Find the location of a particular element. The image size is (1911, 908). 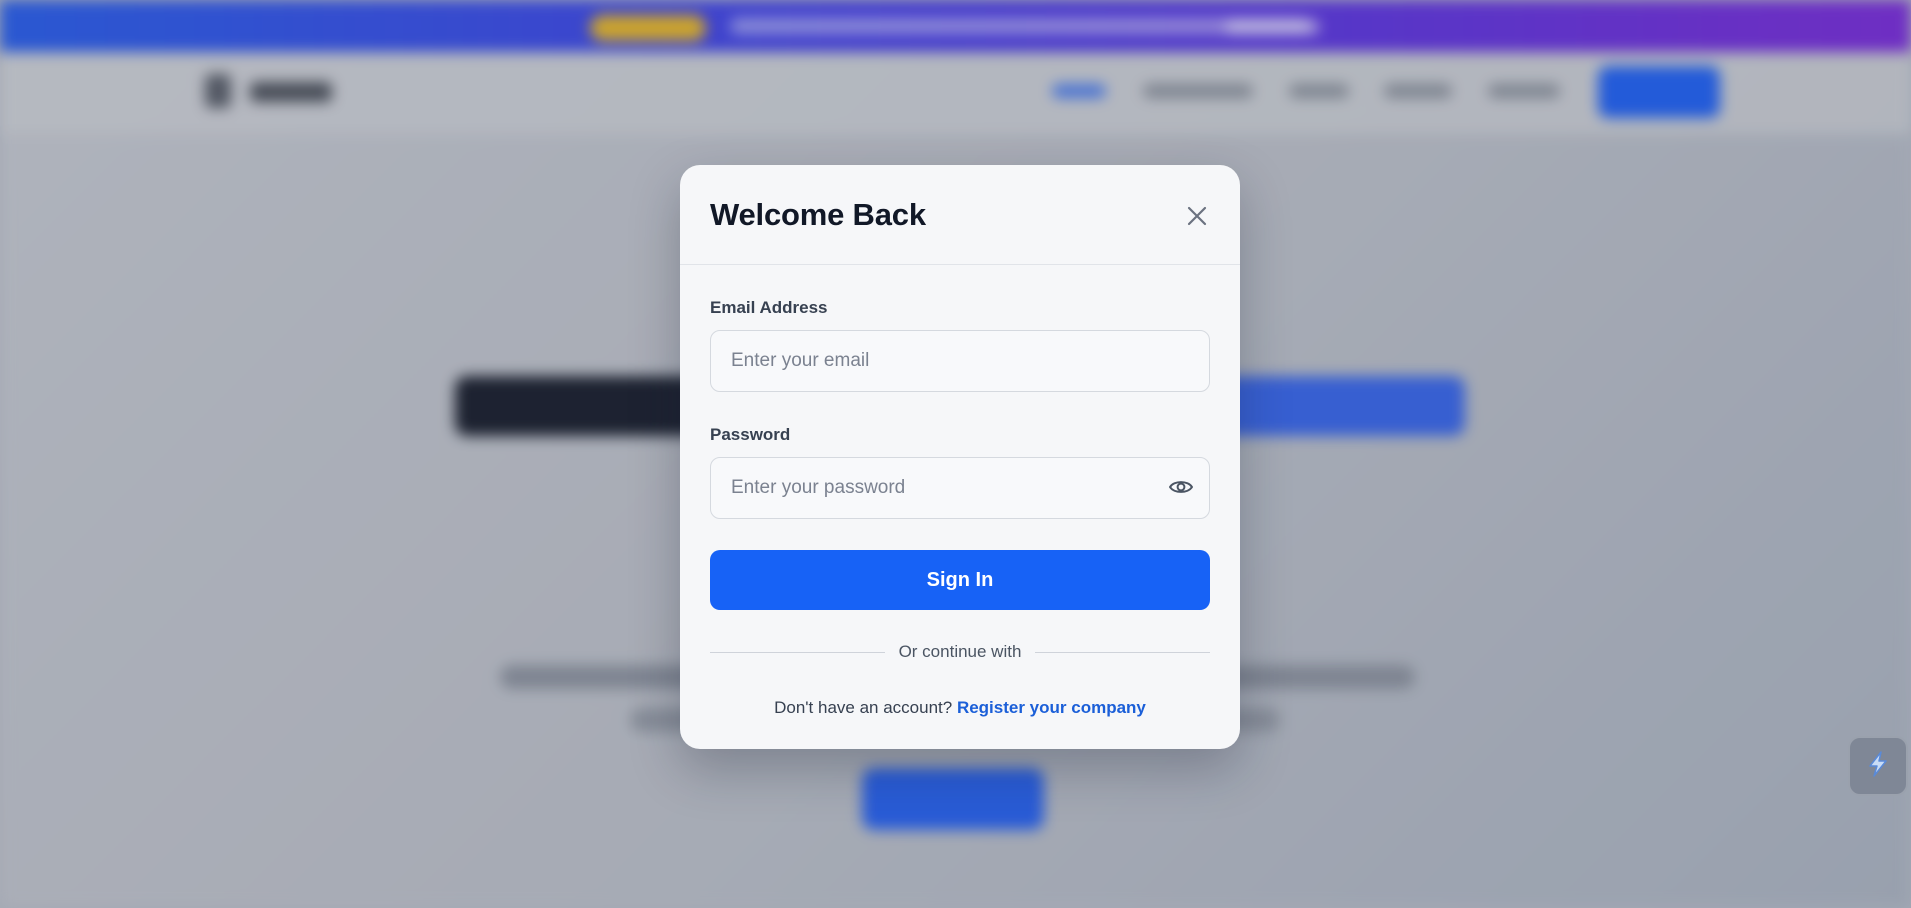

modal-header: Welcome Back is located at coordinates (960, 215).